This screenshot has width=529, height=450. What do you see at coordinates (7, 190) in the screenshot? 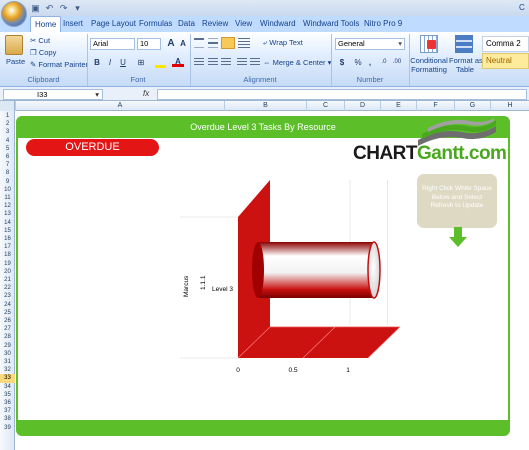
I see `row-header: 10` at bounding box center [7, 190].